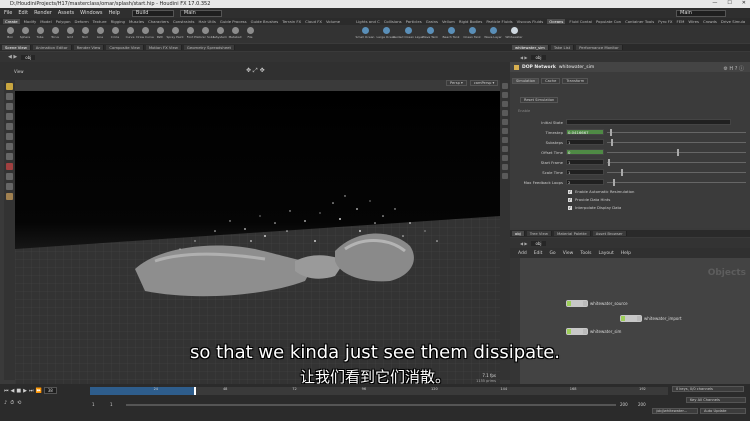  Describe the element at coordinates (40, 33) in the screenshot. I see `tool-tube: Tube` at that location.